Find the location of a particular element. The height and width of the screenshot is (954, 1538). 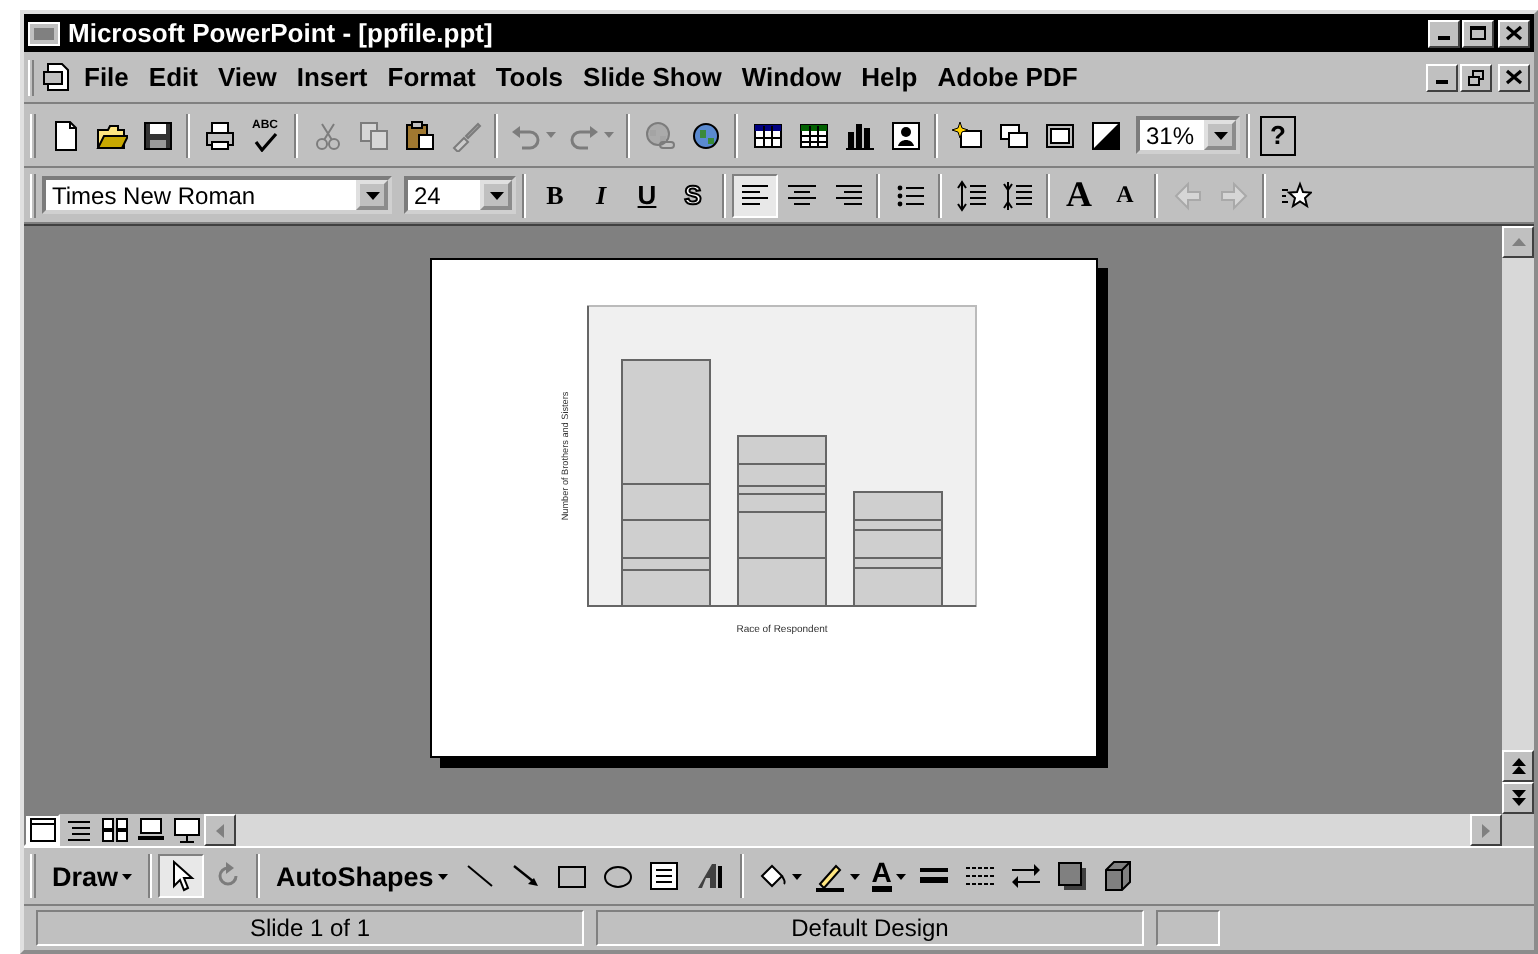

document-icon is located at coordinates (58, 77).